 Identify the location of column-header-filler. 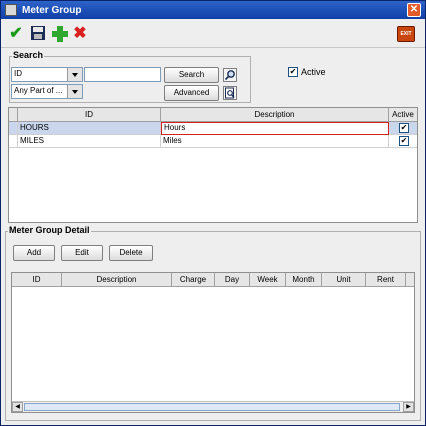
(410, 280).